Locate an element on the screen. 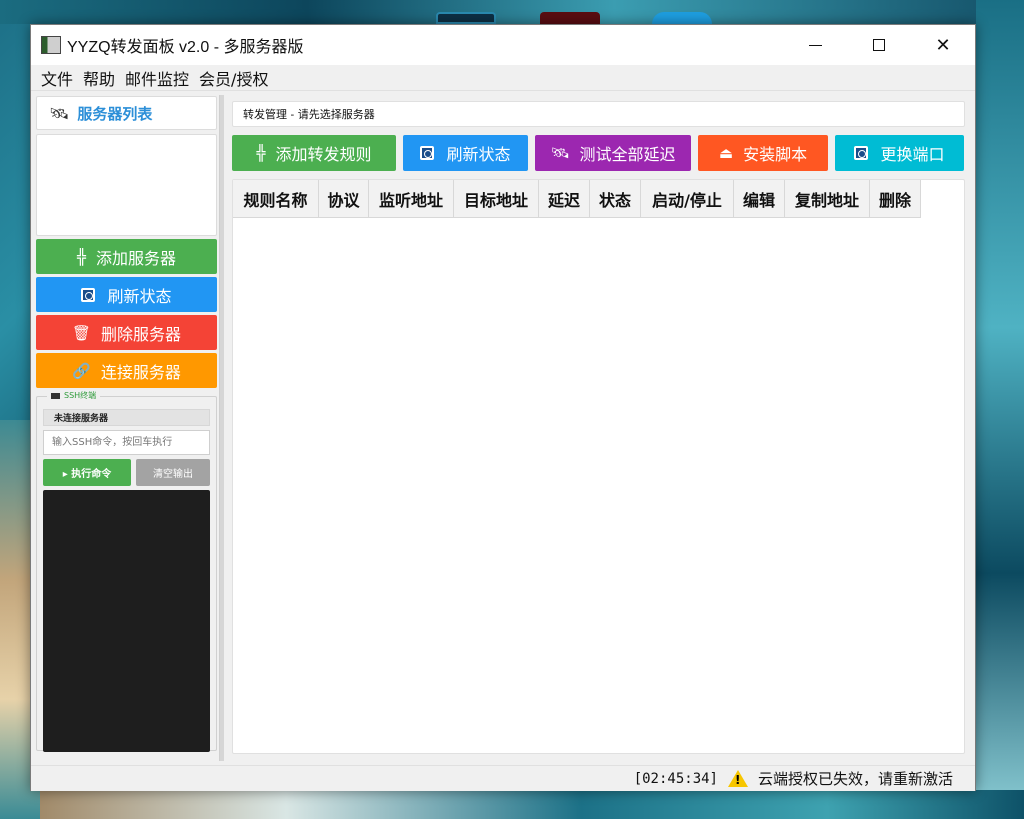 Image resolution: width=1024 pixels, height=819 pixels. close-button: ✕ is located at coordinates (943, 45).